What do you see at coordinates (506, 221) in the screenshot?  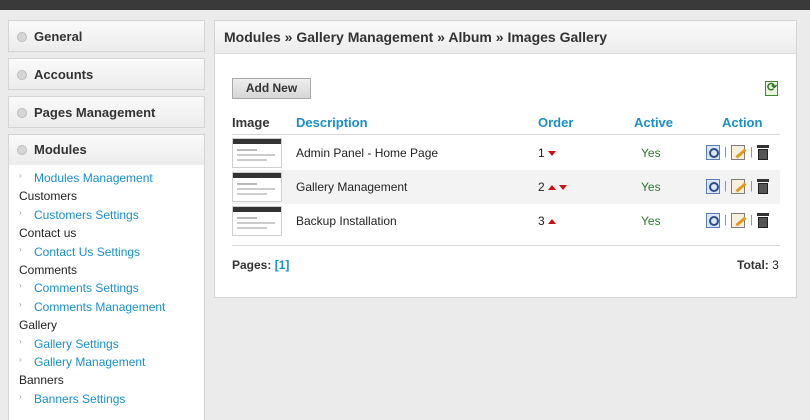 I see `table-row: Backup Installation 3 Yes | |` at bounding box center [506, 221].